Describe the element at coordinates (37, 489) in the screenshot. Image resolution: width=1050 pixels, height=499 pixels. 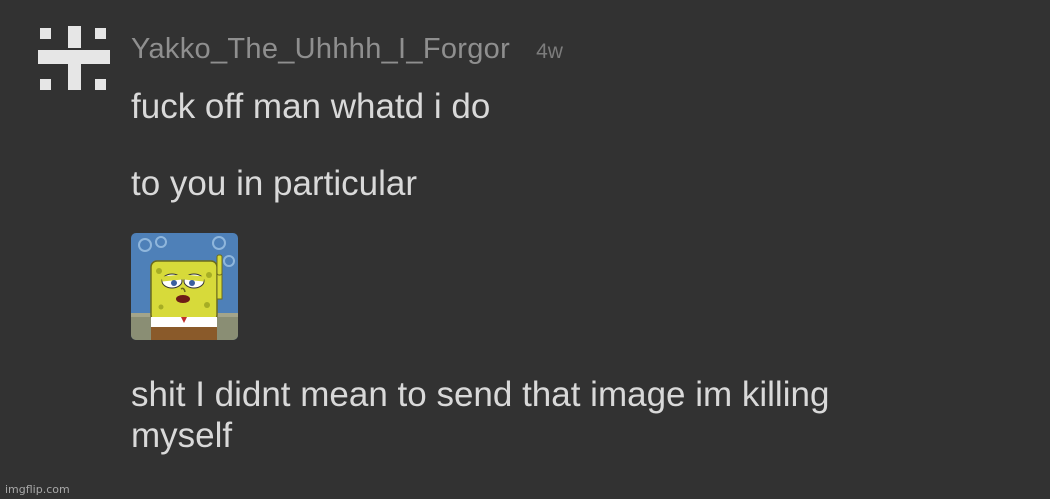
I see `imgflip-watermark: imgflip.com` at that location.